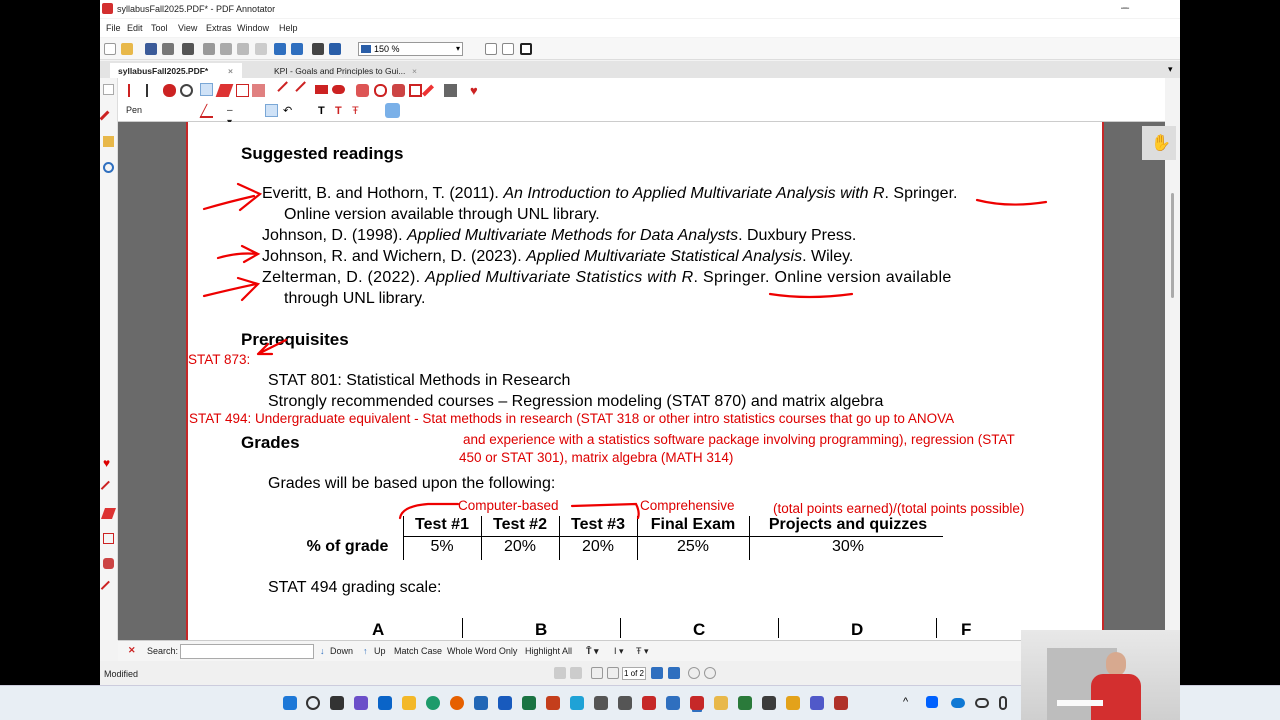  What do you see at coordinates (105, 115) in the screenshot?
I see `annotations-icon` at bounding box center [105, 115].